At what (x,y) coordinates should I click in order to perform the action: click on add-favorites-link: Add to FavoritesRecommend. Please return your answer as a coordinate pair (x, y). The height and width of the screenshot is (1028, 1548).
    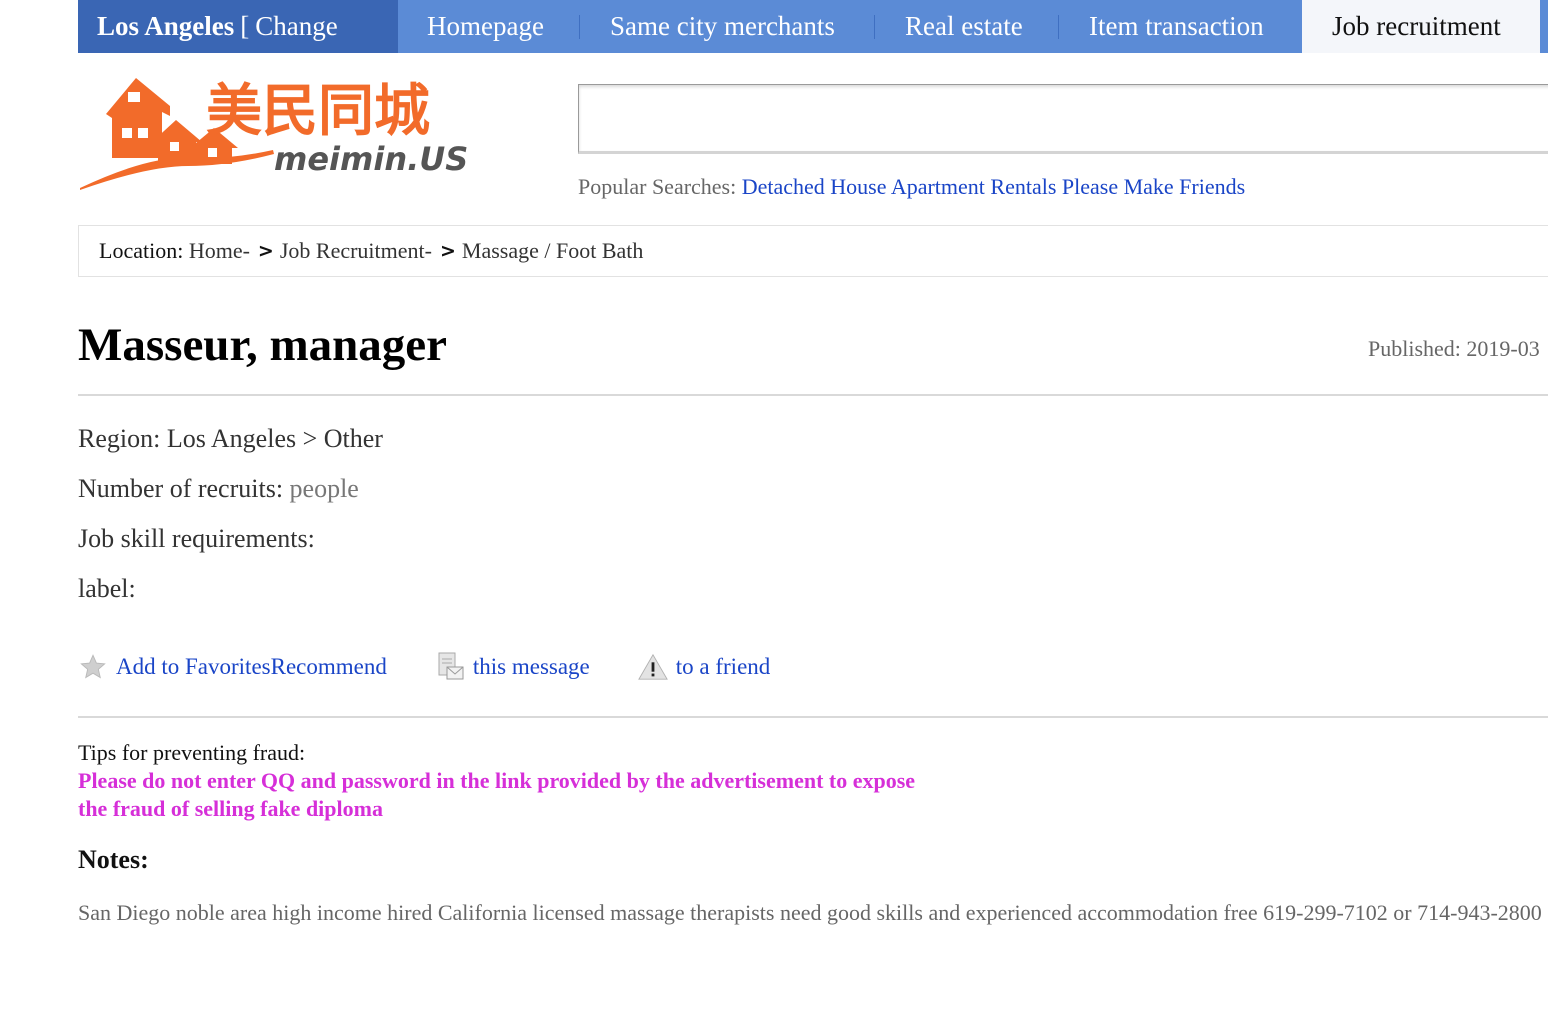
    Looking at the image, I should click on (232, 667).